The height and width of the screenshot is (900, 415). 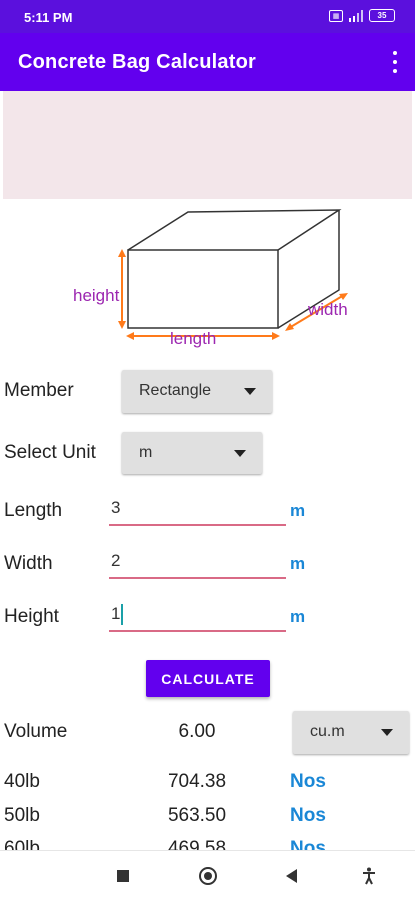 What do you see at coordinates (22, 781) in the screenshot?
I see `result-label: 40lb` at bounding box center [22, 781].